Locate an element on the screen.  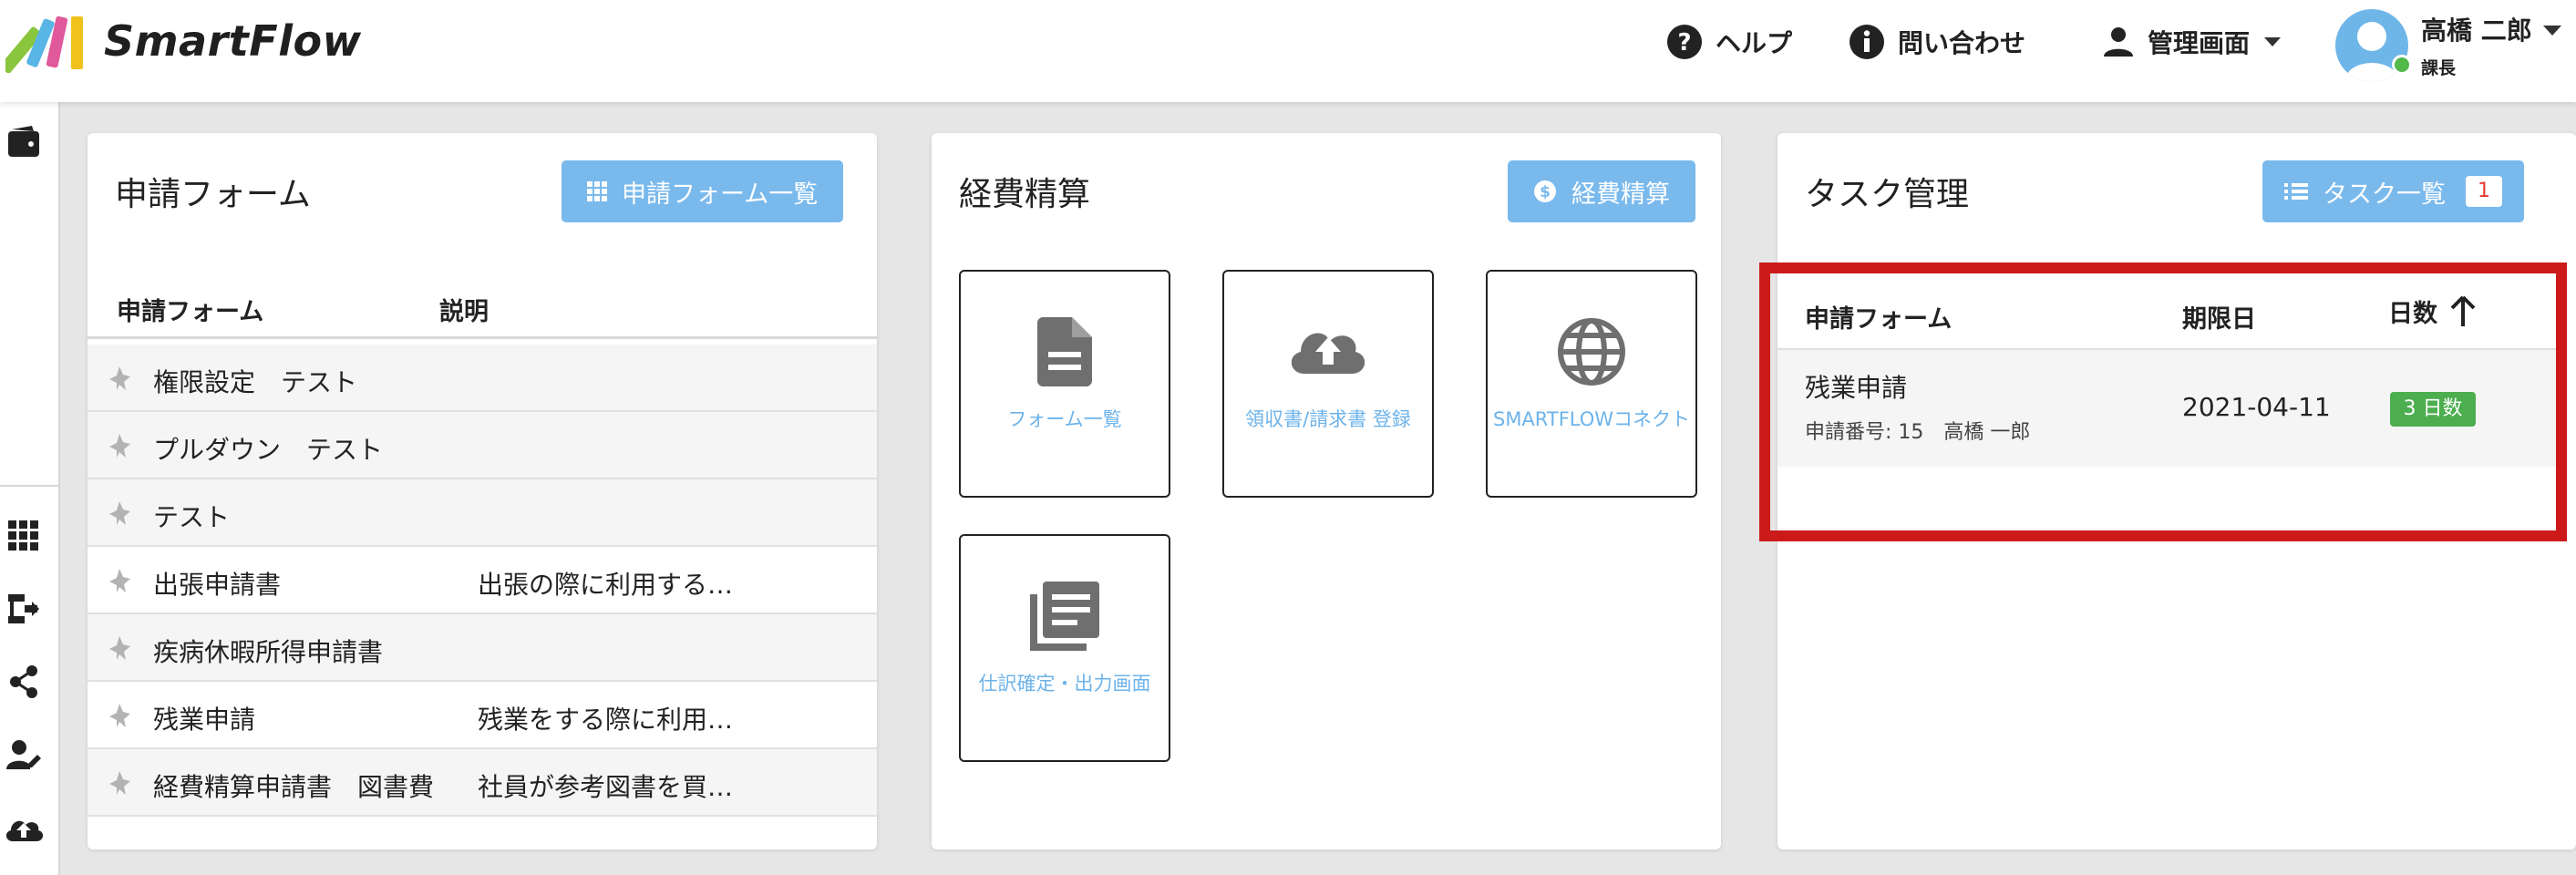
expense-button: $ 経費精算 is located at coordinates (1601, 191).